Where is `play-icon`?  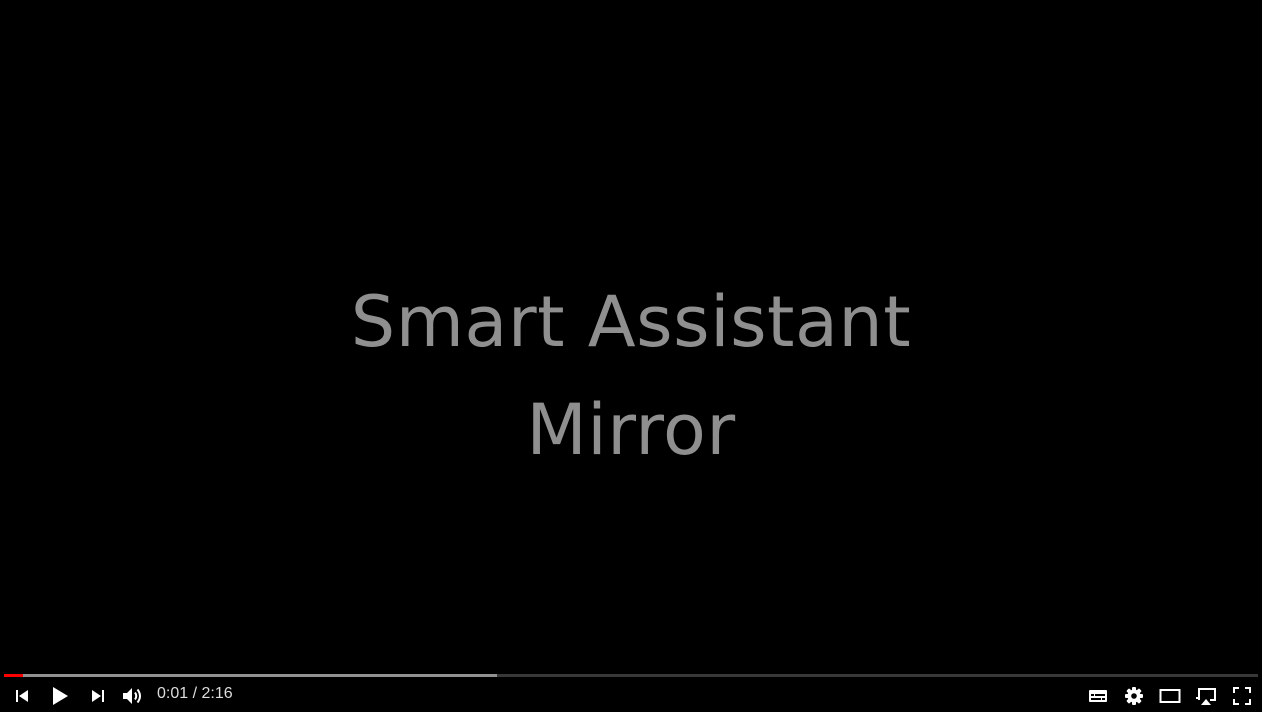
play-icon is located at coordinates (60, 696).